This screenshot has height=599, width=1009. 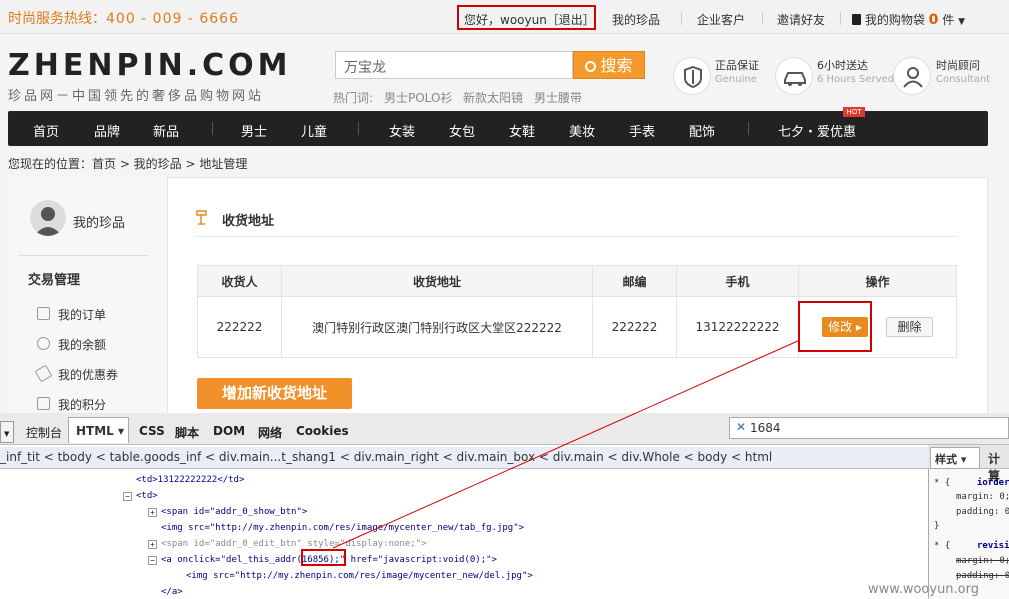 What do you see at coordinates (842, 65) in the screenshot?
I see `service-title: 6小时送达` at bounding box center [842, 65].